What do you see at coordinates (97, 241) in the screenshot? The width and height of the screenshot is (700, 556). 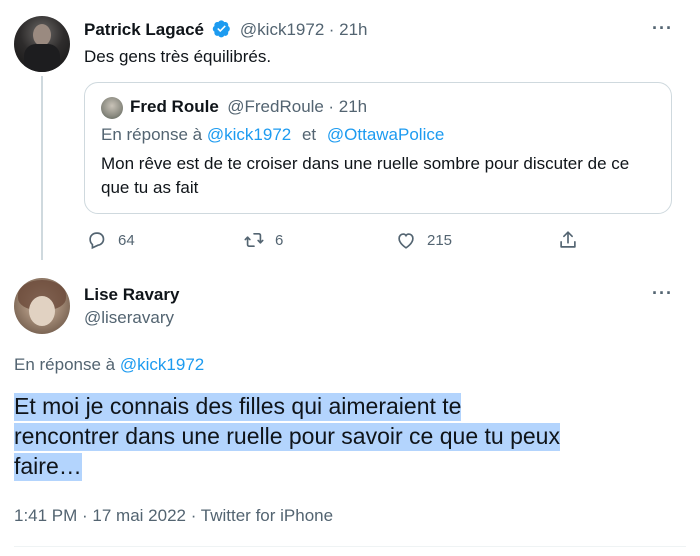 I see `reply-icon` at bounding box center [97, 241].